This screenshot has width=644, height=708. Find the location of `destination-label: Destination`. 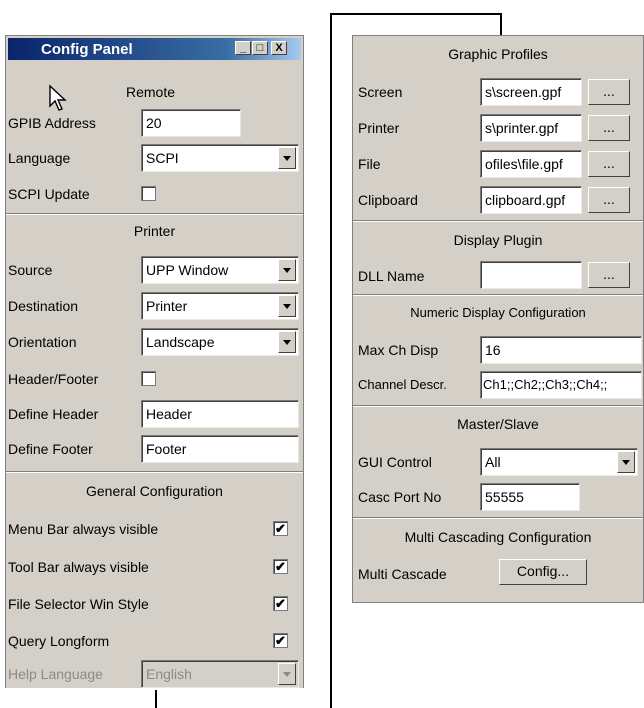

destination-label: Destination is located at coordinates (43, 306).